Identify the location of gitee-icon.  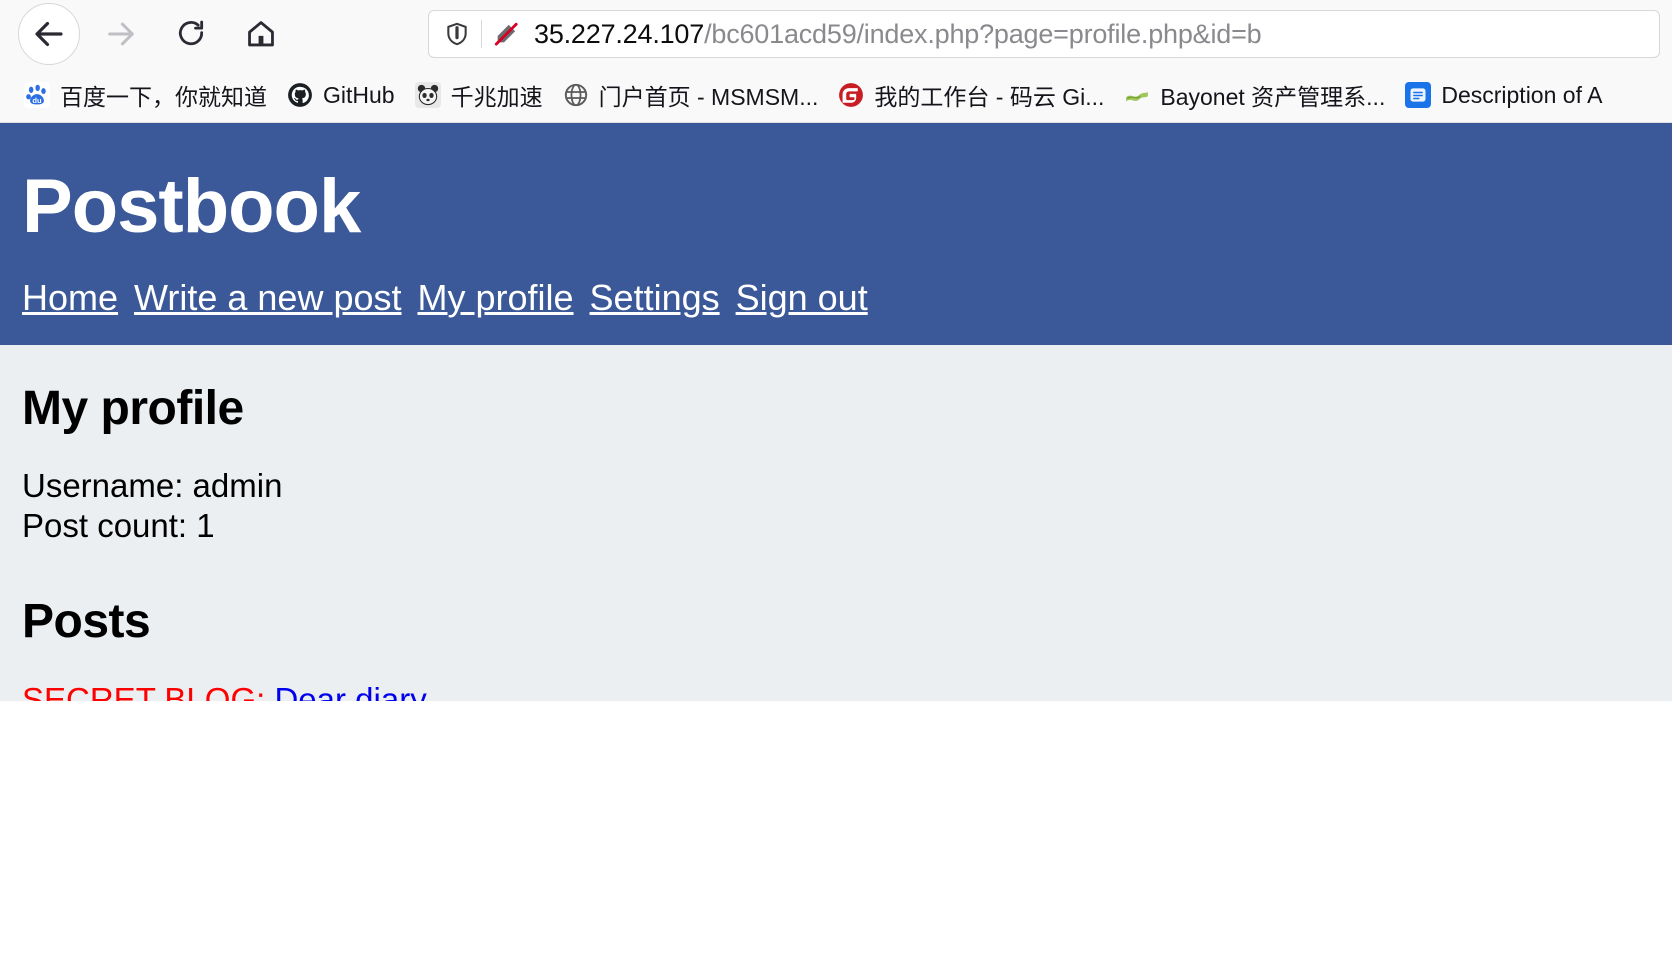
(851, 95).